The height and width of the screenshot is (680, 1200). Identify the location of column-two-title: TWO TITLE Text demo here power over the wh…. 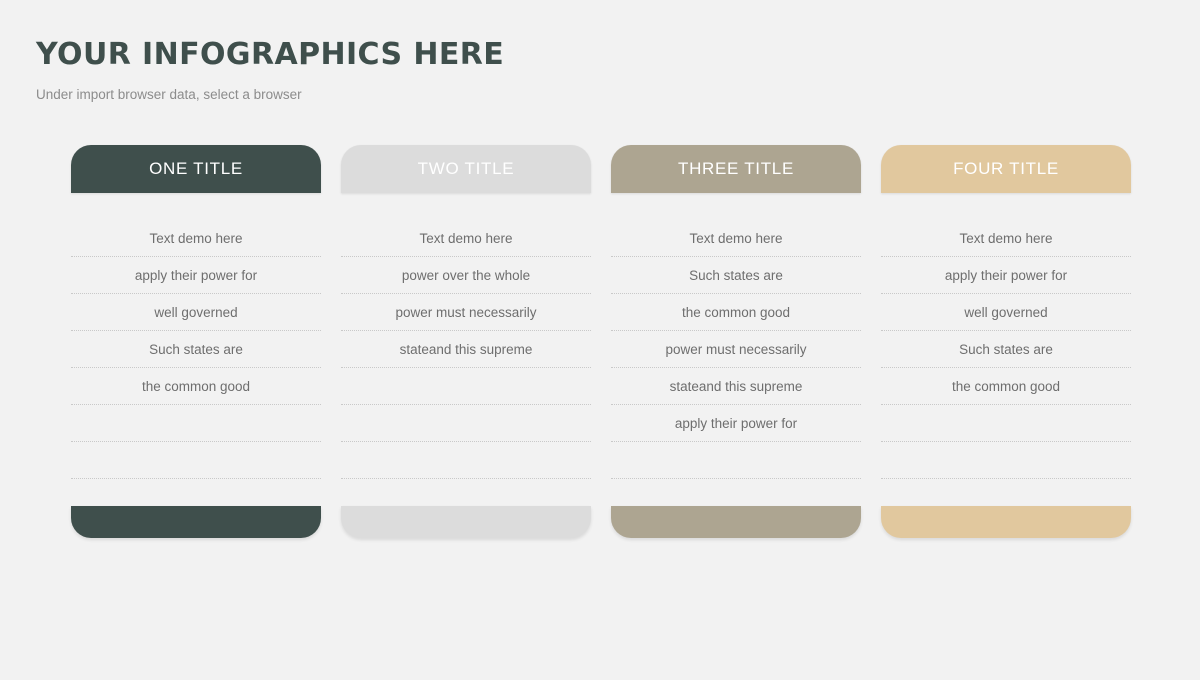
(466, 341).